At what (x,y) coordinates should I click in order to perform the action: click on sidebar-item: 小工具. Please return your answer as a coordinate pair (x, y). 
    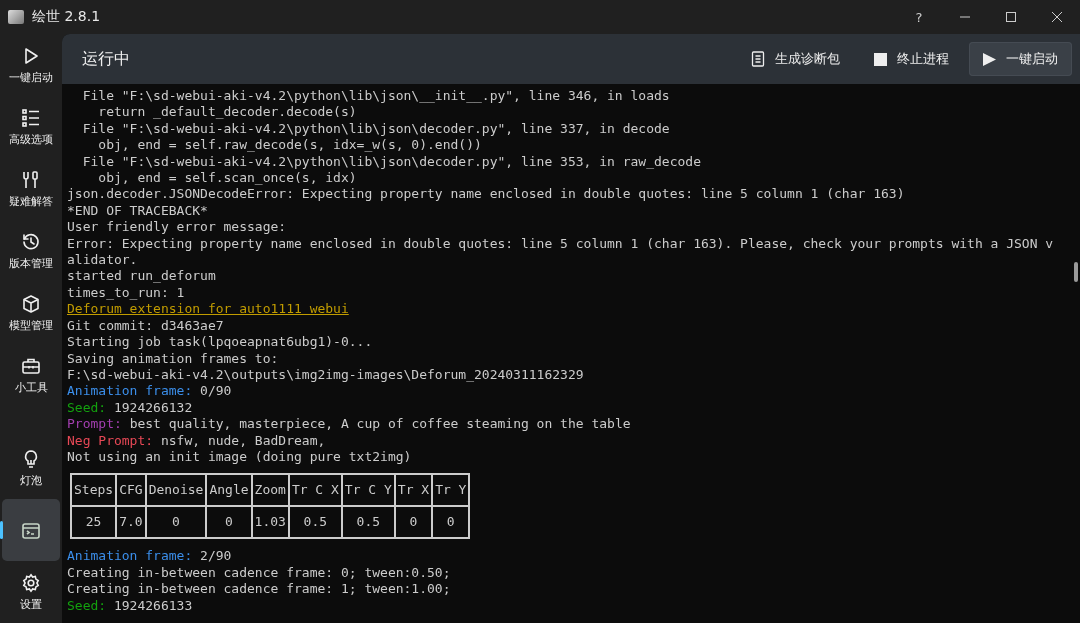
    Looking at the image, I should click on (31, 375).